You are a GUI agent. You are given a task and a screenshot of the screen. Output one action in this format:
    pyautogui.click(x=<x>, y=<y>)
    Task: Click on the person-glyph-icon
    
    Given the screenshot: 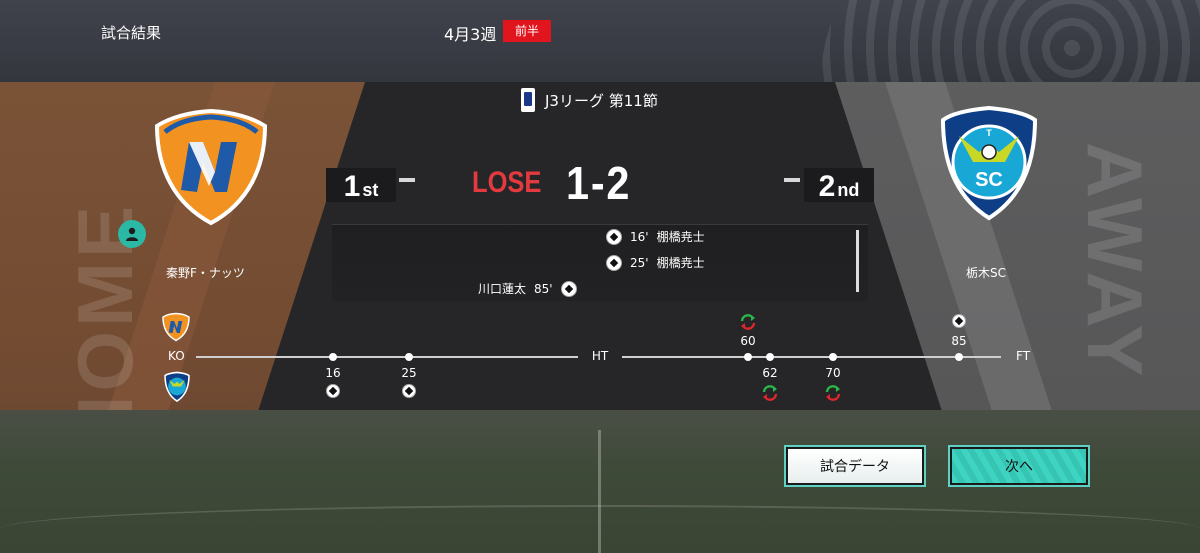 What is the action you would take?
    pyautogui.click(x=132, y=234)
    